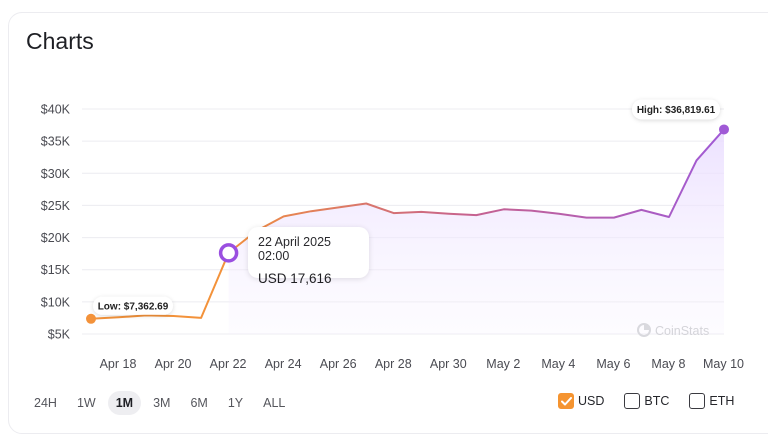 The width and height of the screenshot is (768, 436). Describe the element at coordinates (235, 403) in the screenshot. I see `range-1y-button: 1Y` at that location.